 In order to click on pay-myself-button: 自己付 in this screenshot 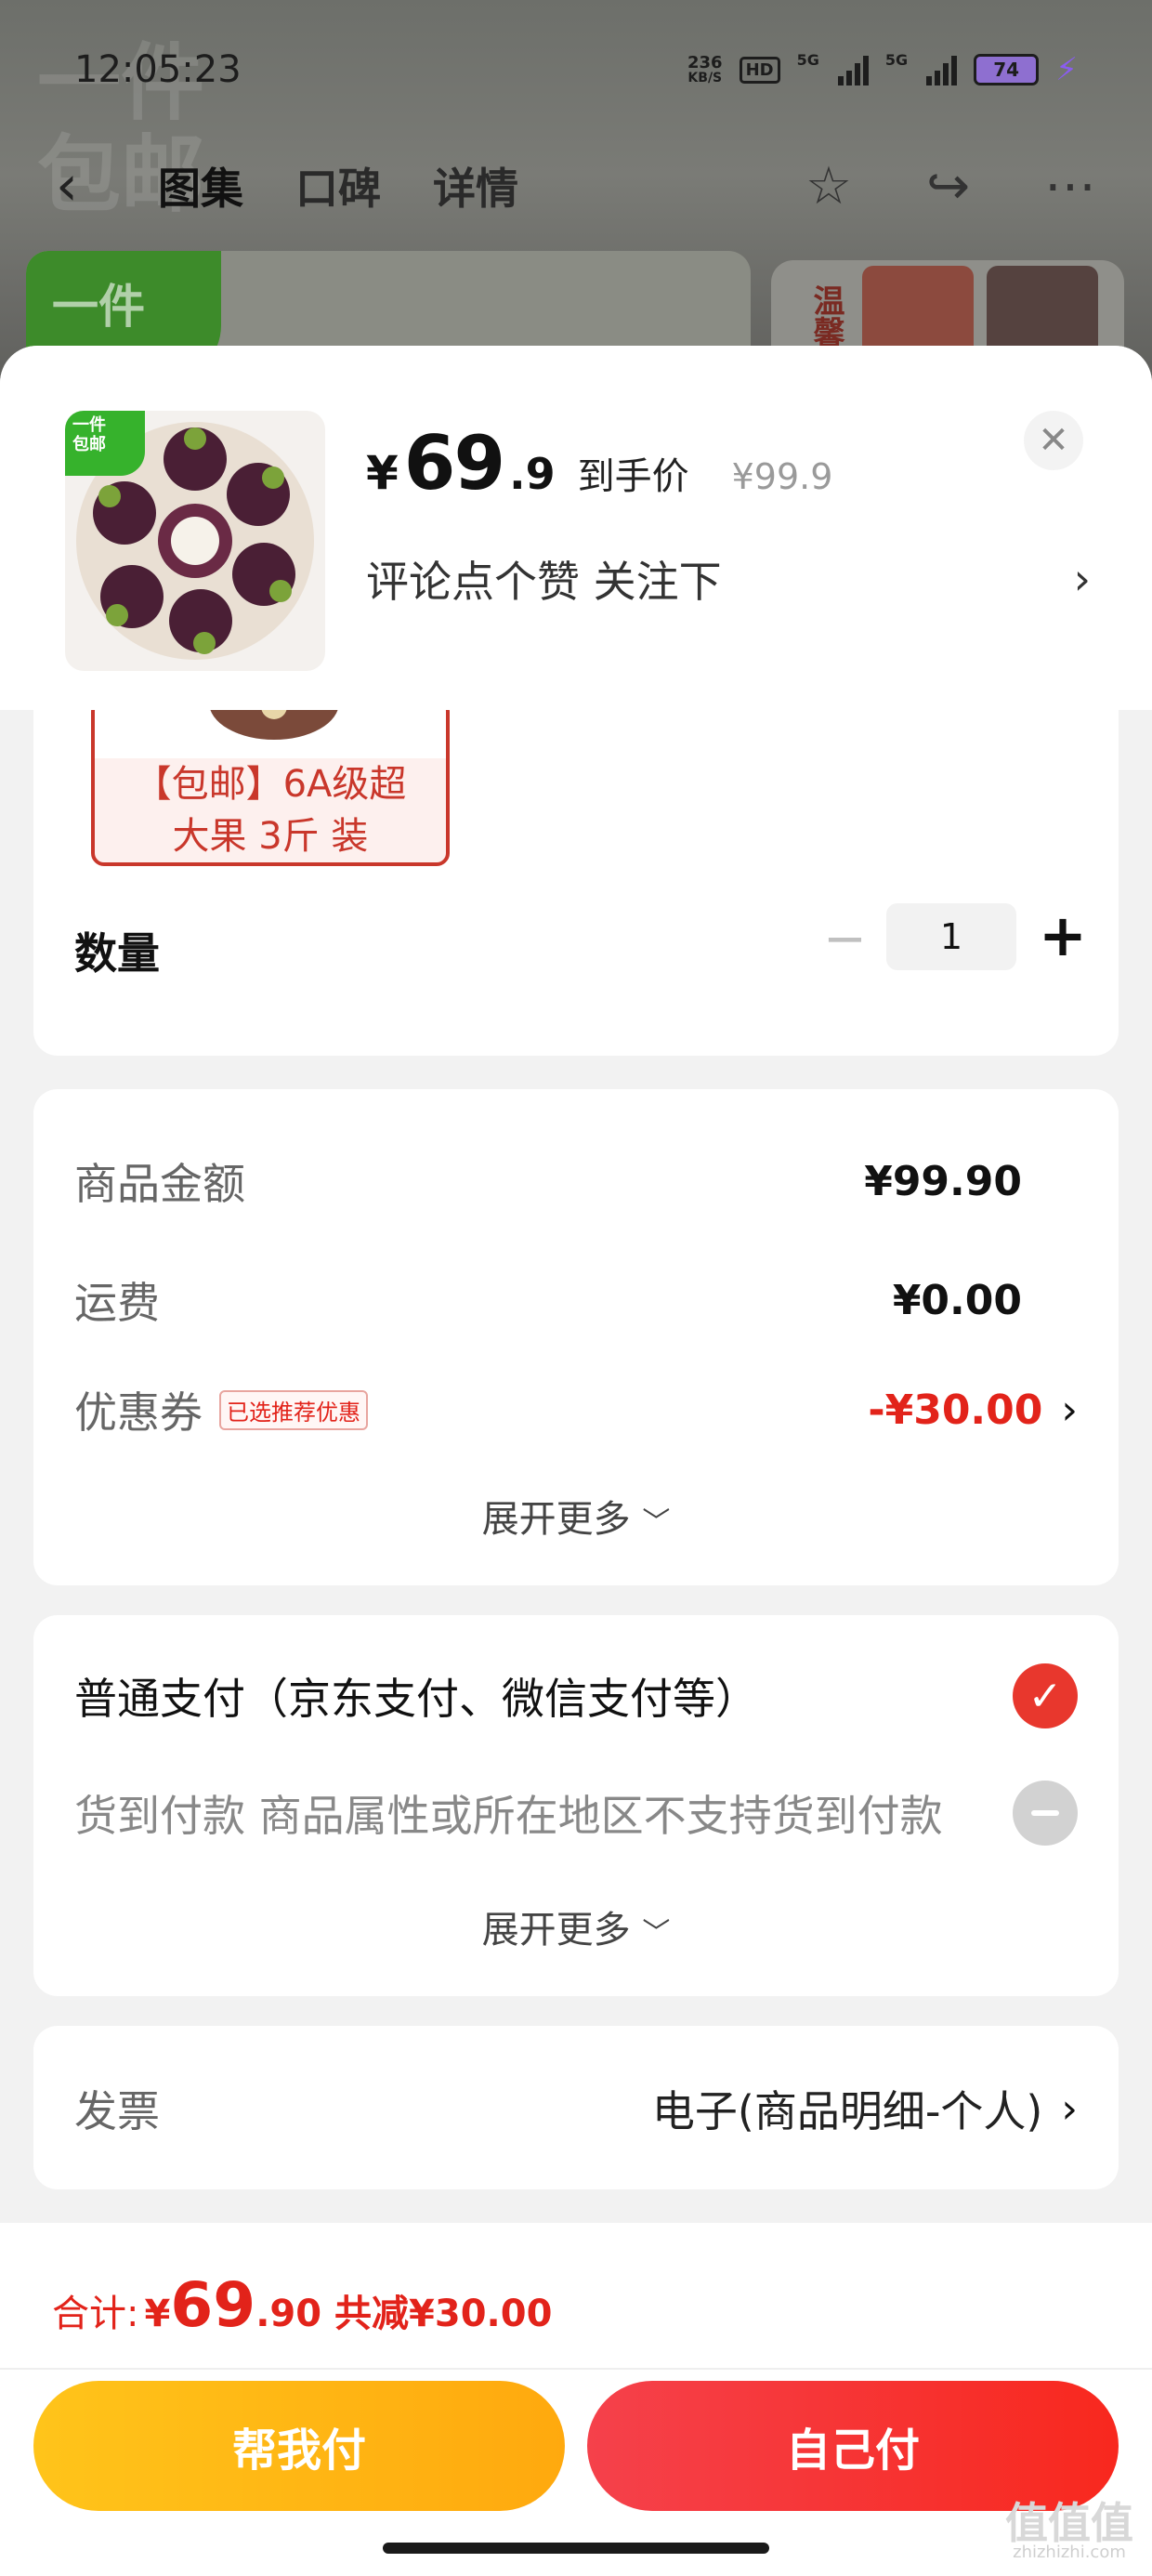, I will do `click(853, 2446)`.